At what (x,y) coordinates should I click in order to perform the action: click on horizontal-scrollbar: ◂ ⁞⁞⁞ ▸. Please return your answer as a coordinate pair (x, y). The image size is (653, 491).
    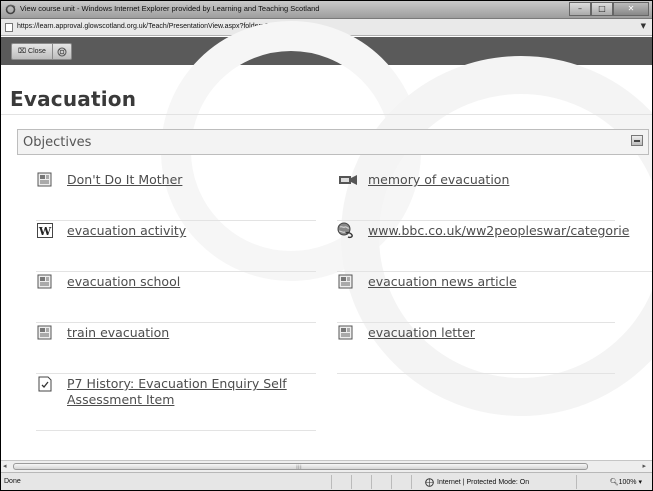
    Looking at the image, I should click on (326, 466).